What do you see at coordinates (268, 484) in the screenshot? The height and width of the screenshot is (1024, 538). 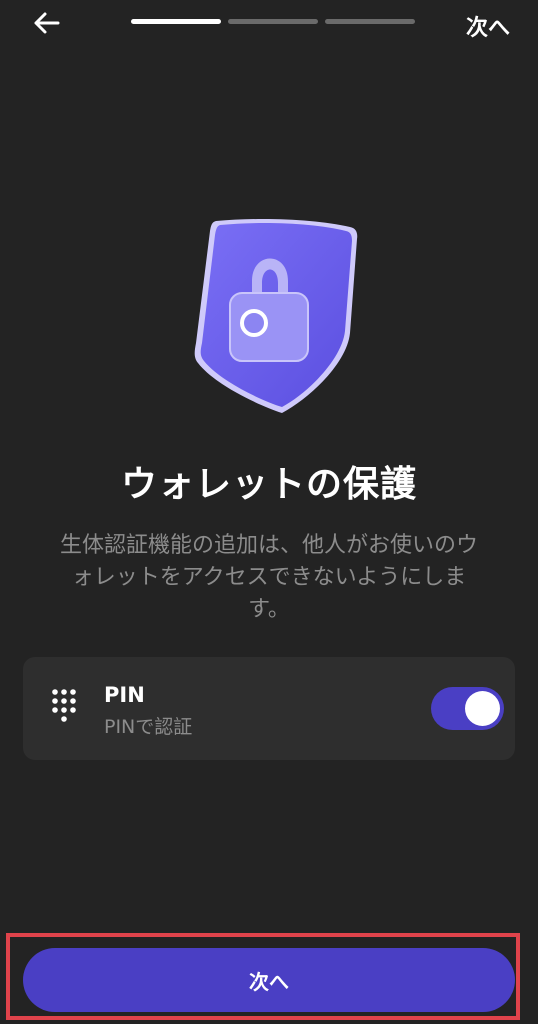 I see `page-title: ウォレットの保護` at bounding box center [268, 484].